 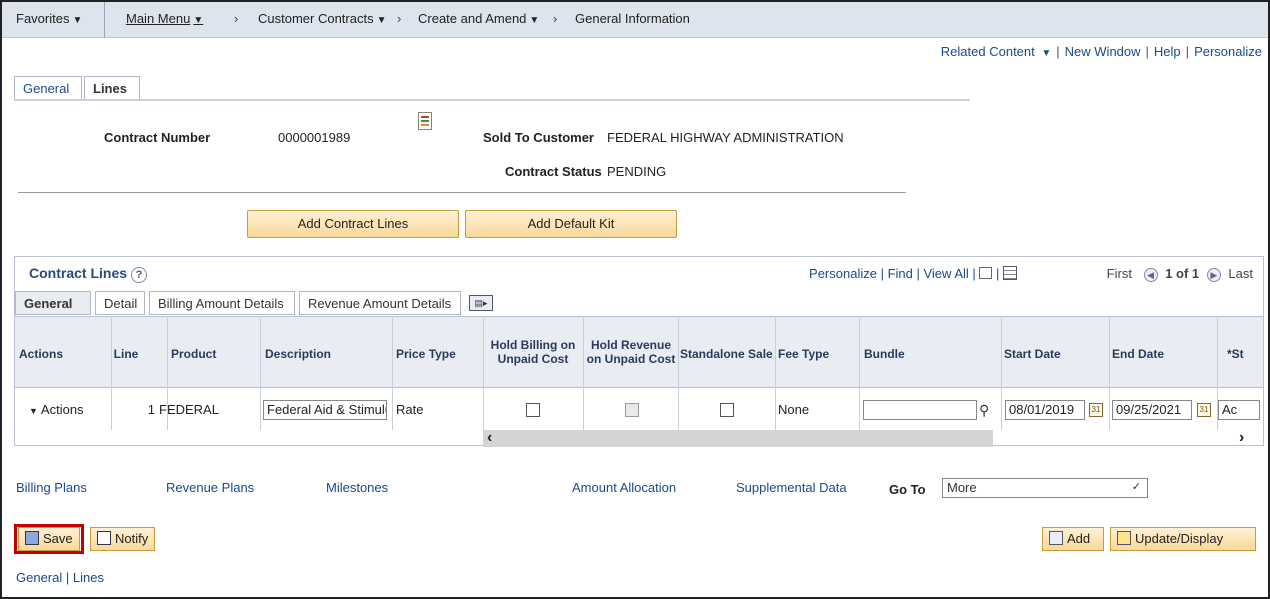 What do you see at coordinates (624, 487) in the screenshot?
I see `amount-allocation-link: Amount Allocation` at bounding box center [624, 487].